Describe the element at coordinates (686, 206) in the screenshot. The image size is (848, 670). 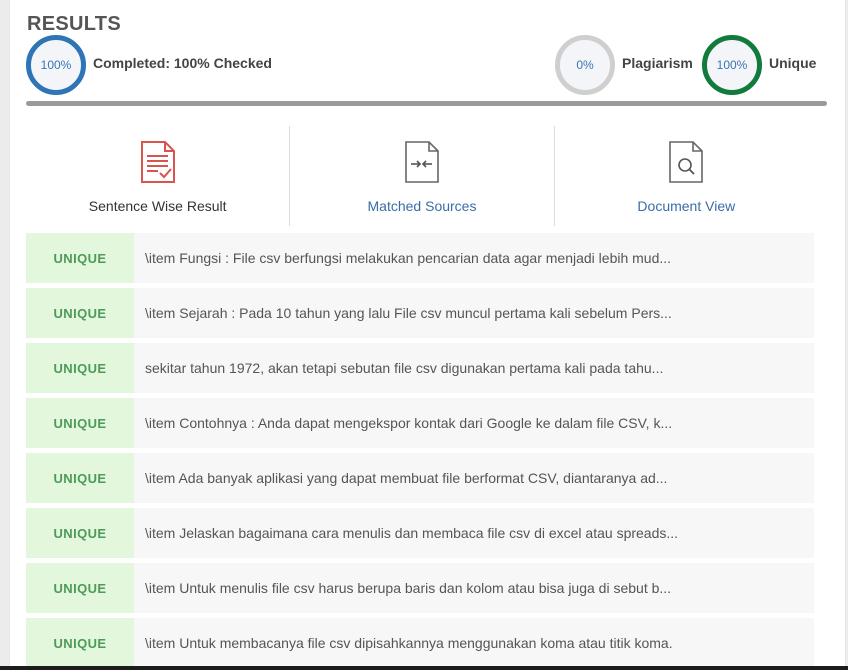
I see `tab-label: Document View` at that location.